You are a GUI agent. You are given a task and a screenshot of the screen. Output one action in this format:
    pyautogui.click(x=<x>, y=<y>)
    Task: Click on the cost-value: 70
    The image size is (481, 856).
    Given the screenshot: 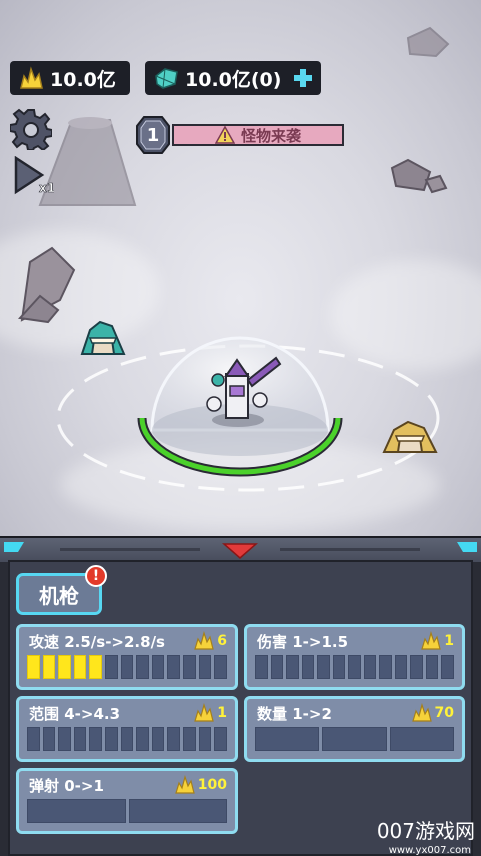 What is the action you would take?
    pyautogui.click(x=444, y=713)
    